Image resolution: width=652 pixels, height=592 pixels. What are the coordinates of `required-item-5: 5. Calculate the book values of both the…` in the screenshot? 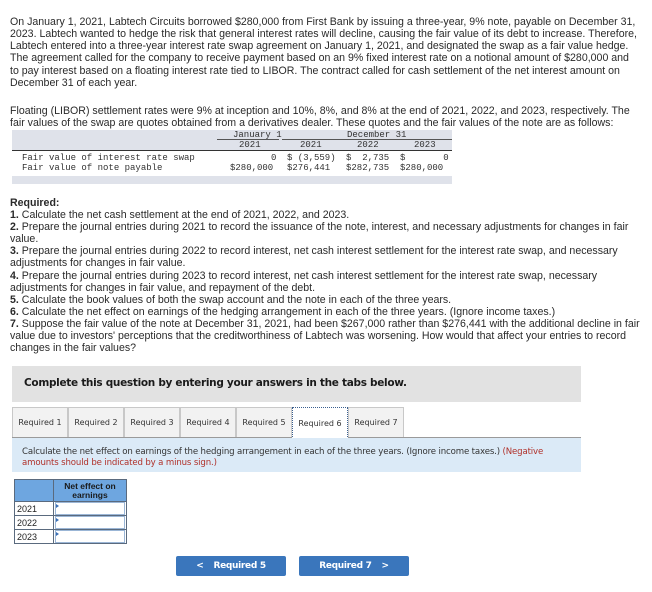 It's located at (326, 300).